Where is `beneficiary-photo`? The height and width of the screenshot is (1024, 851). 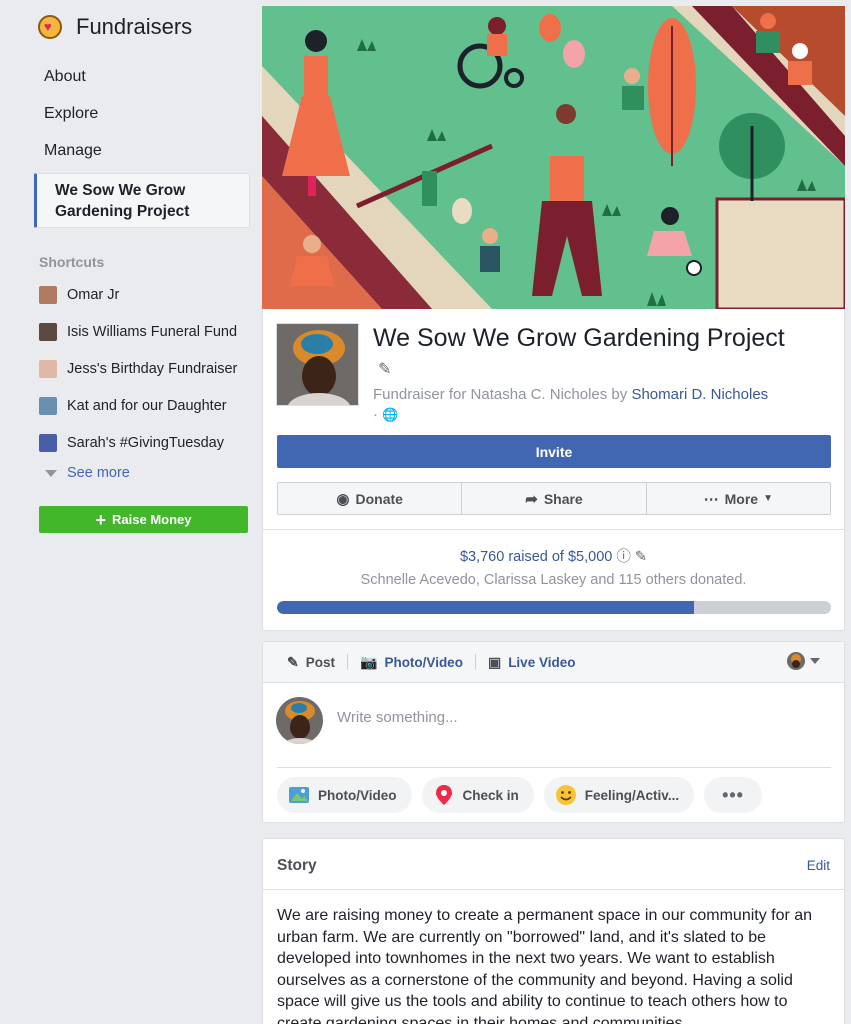
beneficiary-photo is located at coordinates (317, 364).